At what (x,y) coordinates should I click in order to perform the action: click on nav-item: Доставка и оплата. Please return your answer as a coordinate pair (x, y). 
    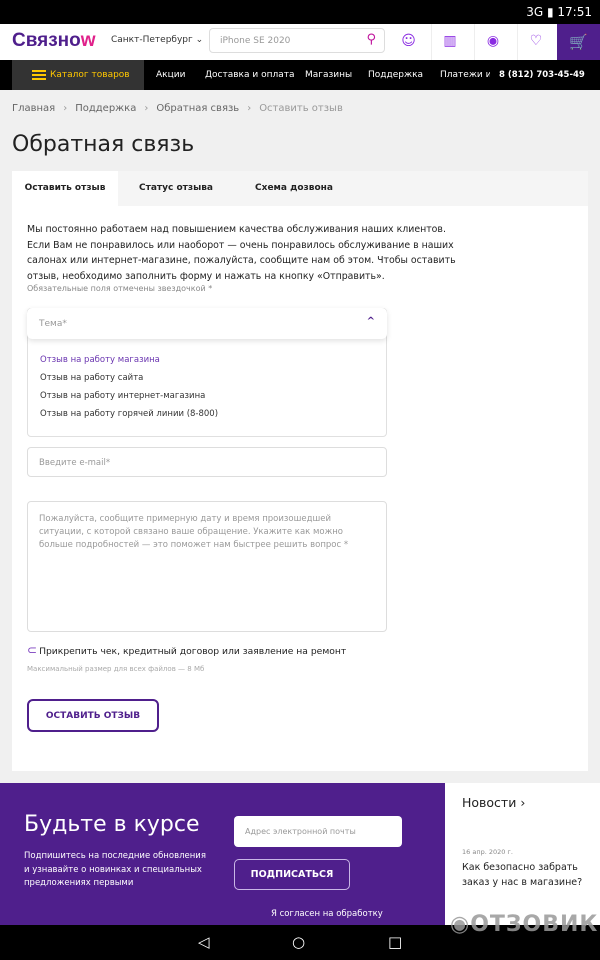
    Looking at the image, I should click on (250, 75).